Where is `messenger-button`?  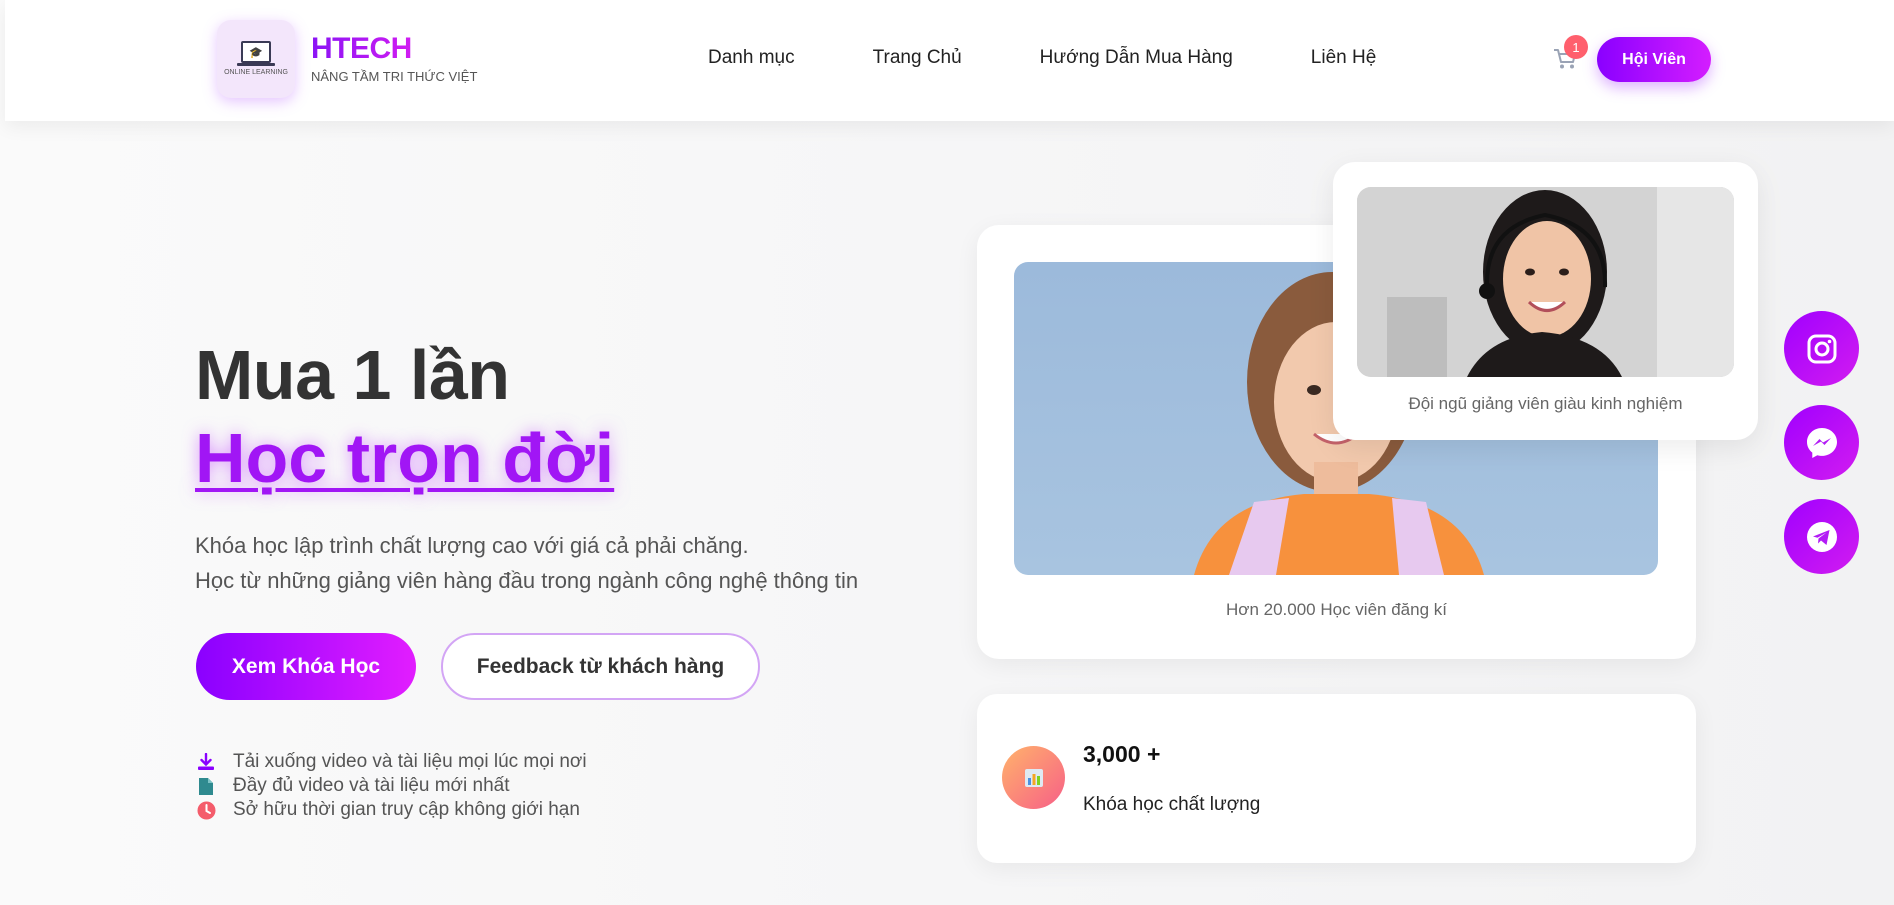 messenger-button is located at coordinates (1821, 442).